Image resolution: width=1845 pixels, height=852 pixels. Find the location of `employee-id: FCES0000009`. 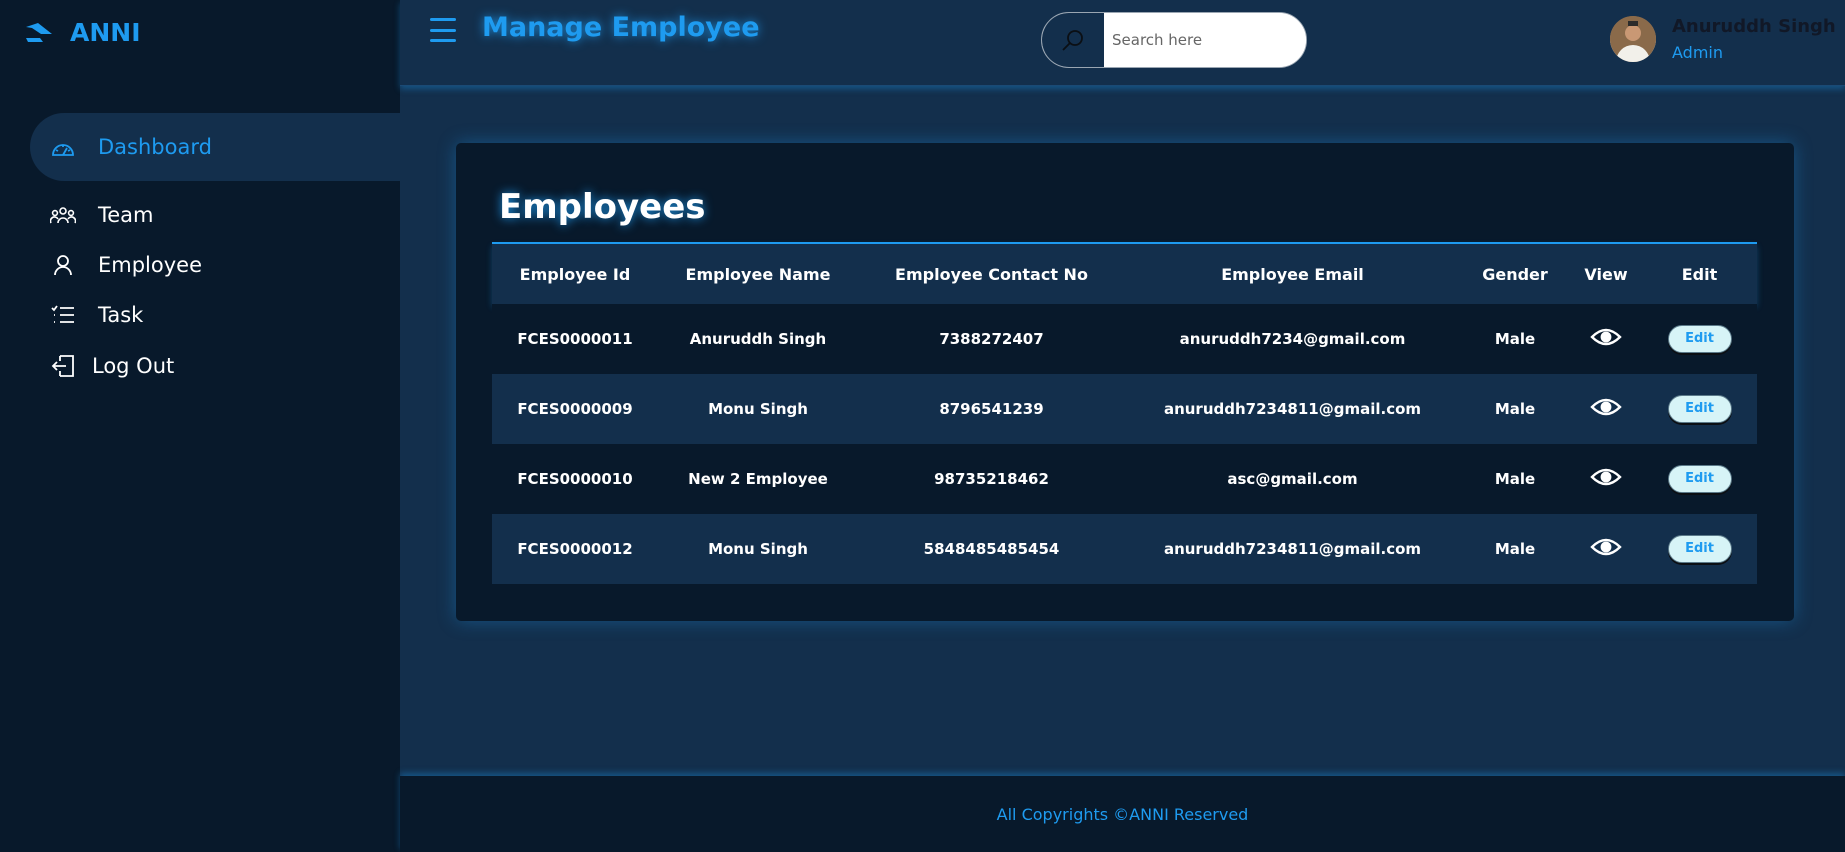

employee-id: FCES0000009 is located at coordinates (575, 409).